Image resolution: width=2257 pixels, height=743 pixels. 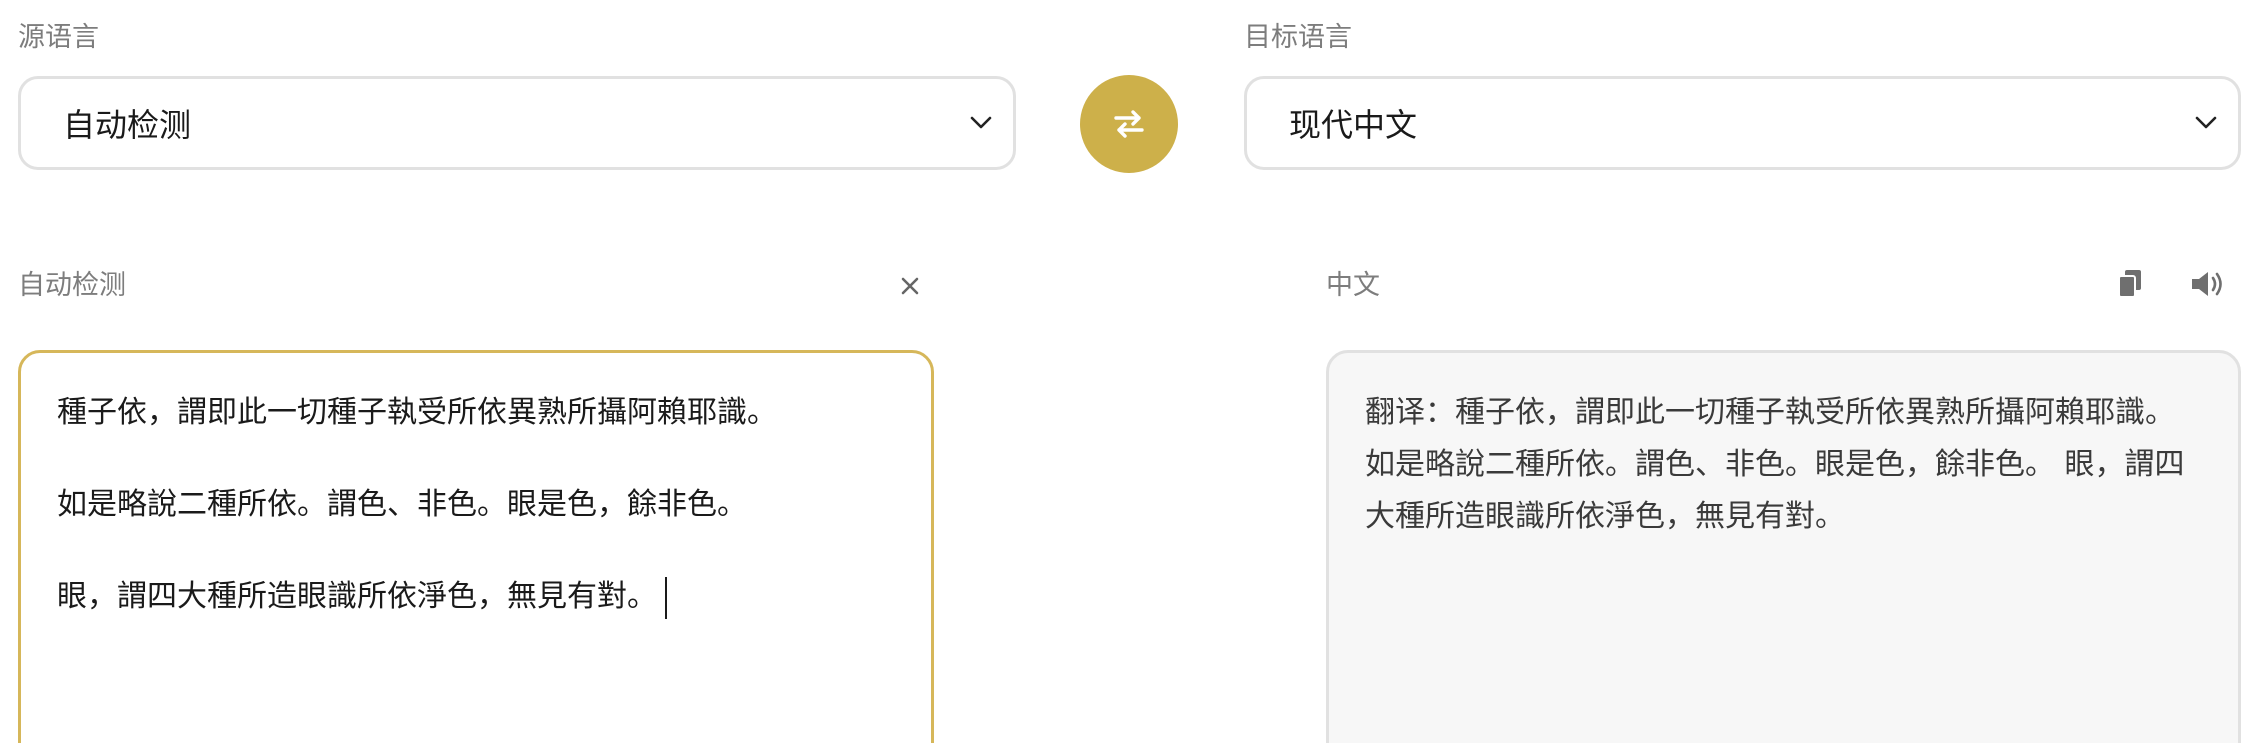 I want to click on source-language-label: 源语言, so click(x=58, y=37).